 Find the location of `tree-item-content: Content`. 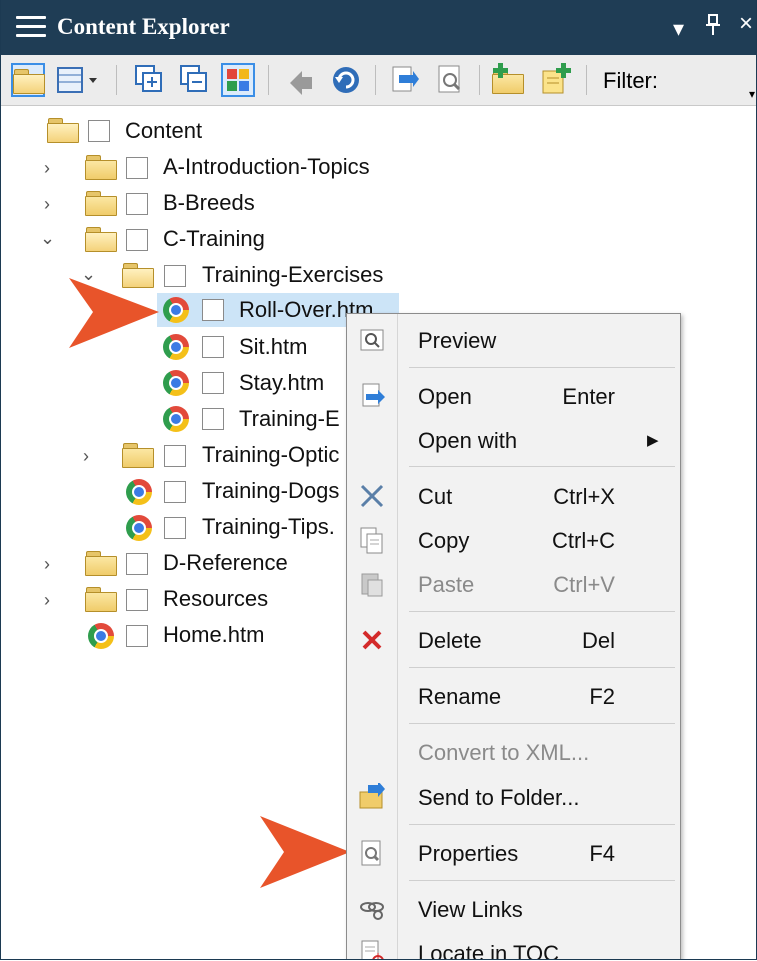

tree-item-content: Content is located at coordinates (163, 131).